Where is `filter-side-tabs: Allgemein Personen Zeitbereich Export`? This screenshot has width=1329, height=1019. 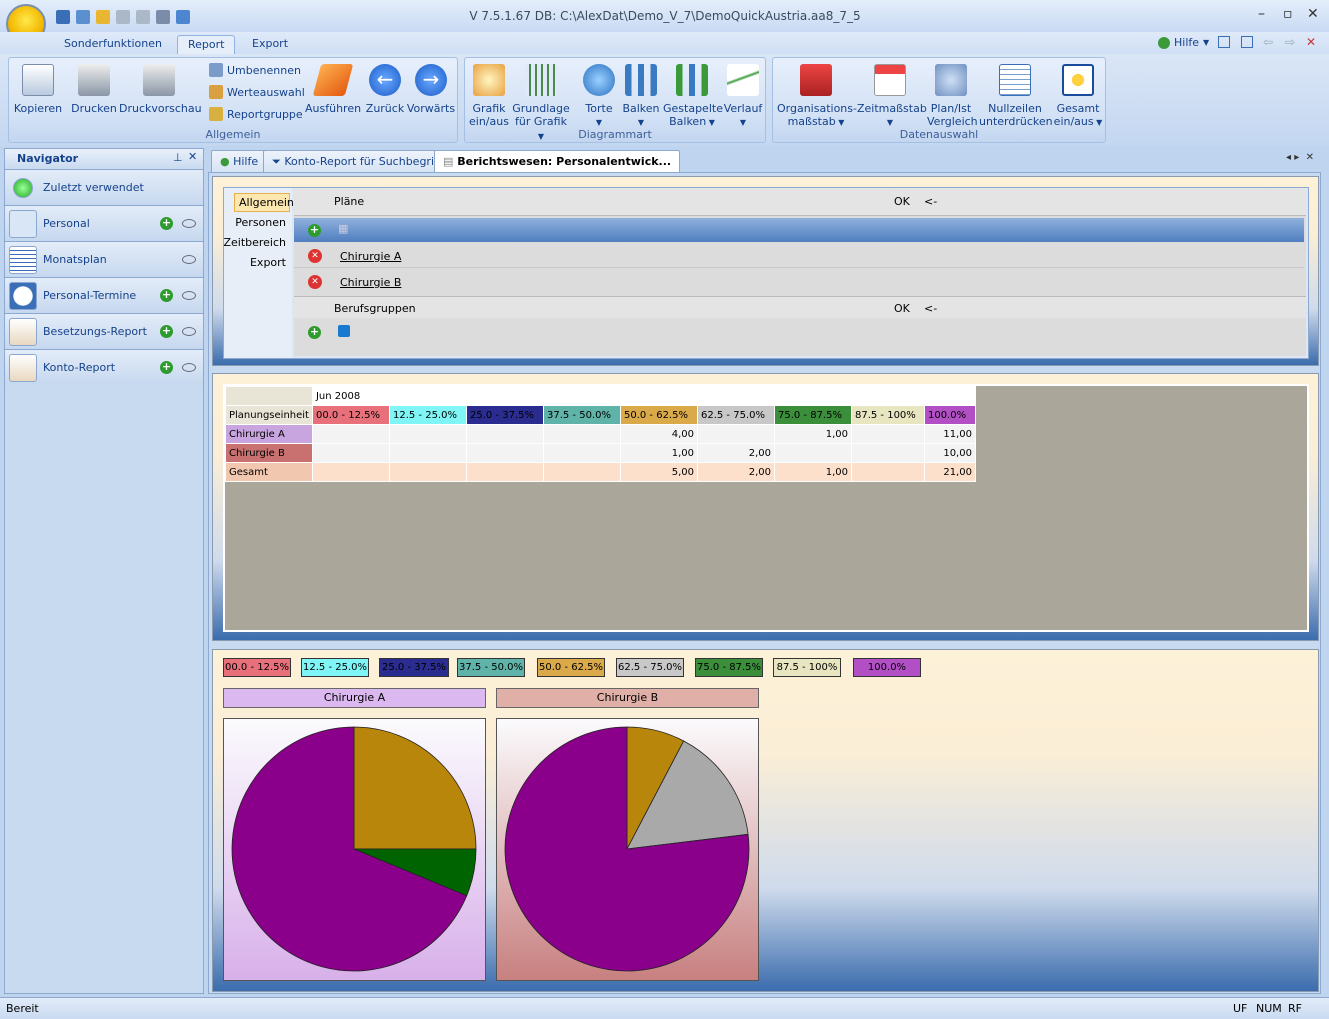
filter-side-tabs: Allgemein Personen Zeitbereich Export is located at coordinates (258, 273).